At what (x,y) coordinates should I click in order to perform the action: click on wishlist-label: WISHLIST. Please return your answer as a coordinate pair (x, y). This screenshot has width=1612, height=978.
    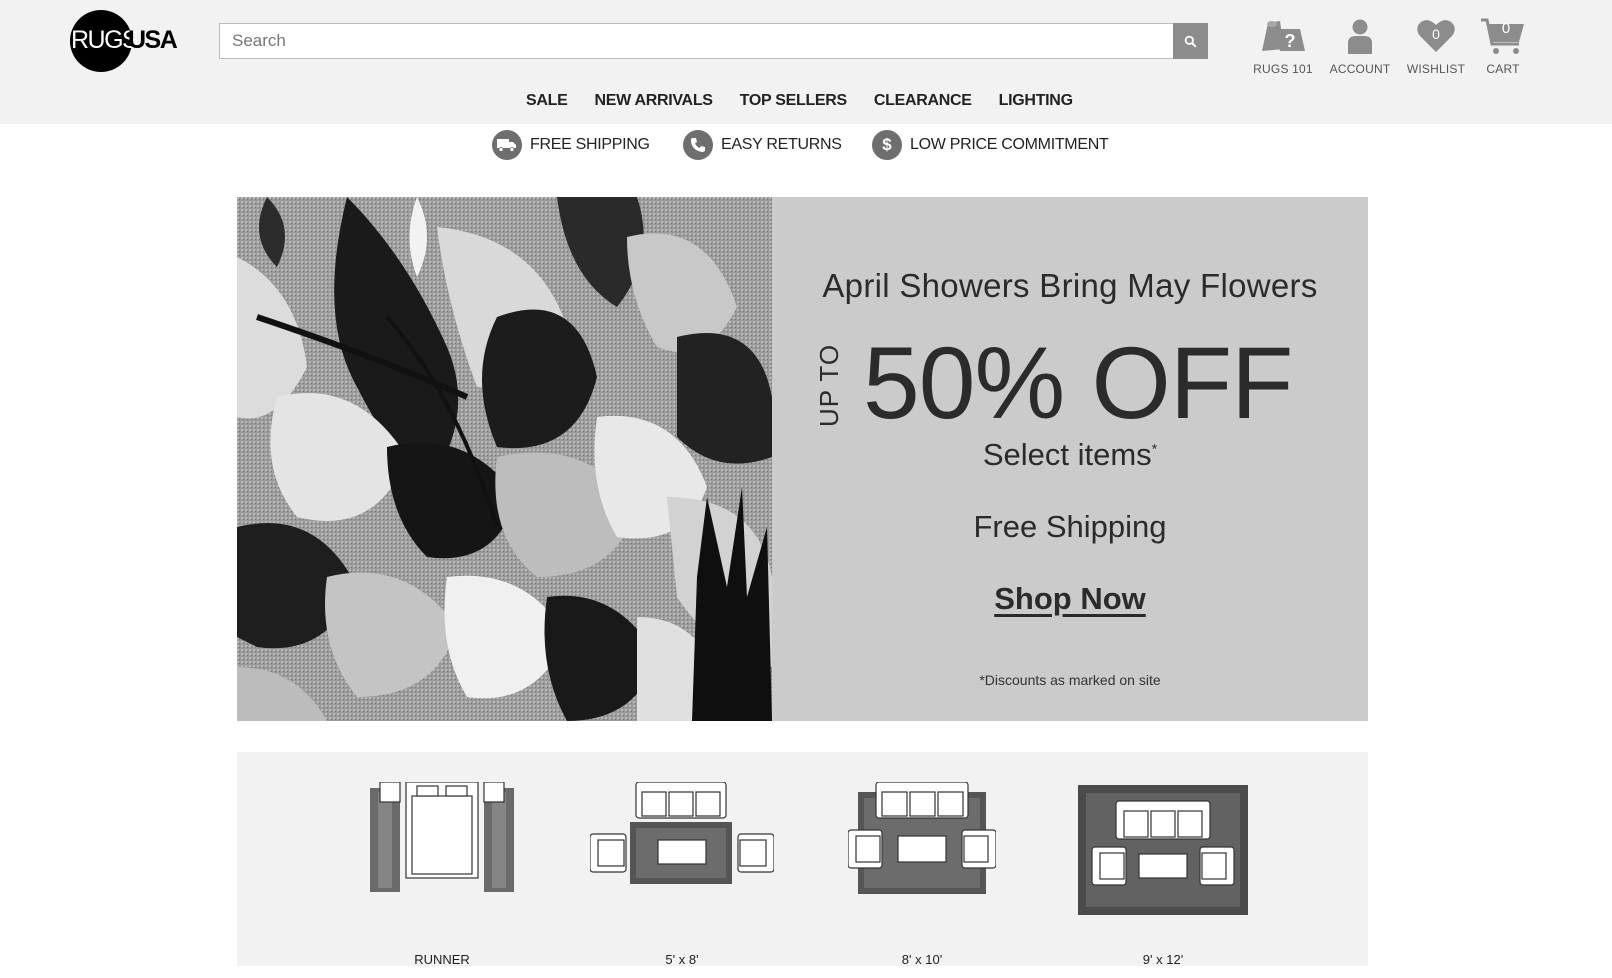
    Looking at the image, I should click on (1436, 69).